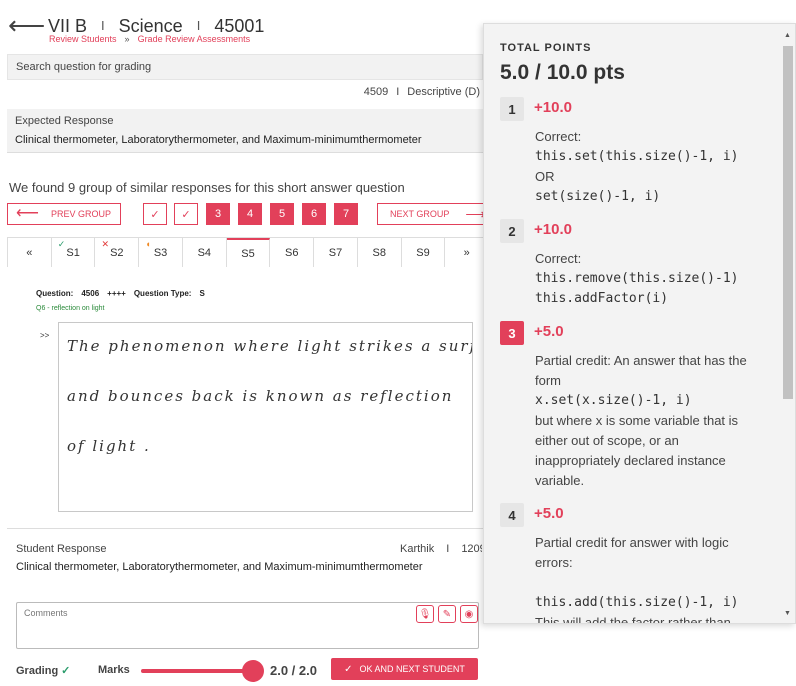  I want to click on student-tab-label: S1, so click(73, 253).